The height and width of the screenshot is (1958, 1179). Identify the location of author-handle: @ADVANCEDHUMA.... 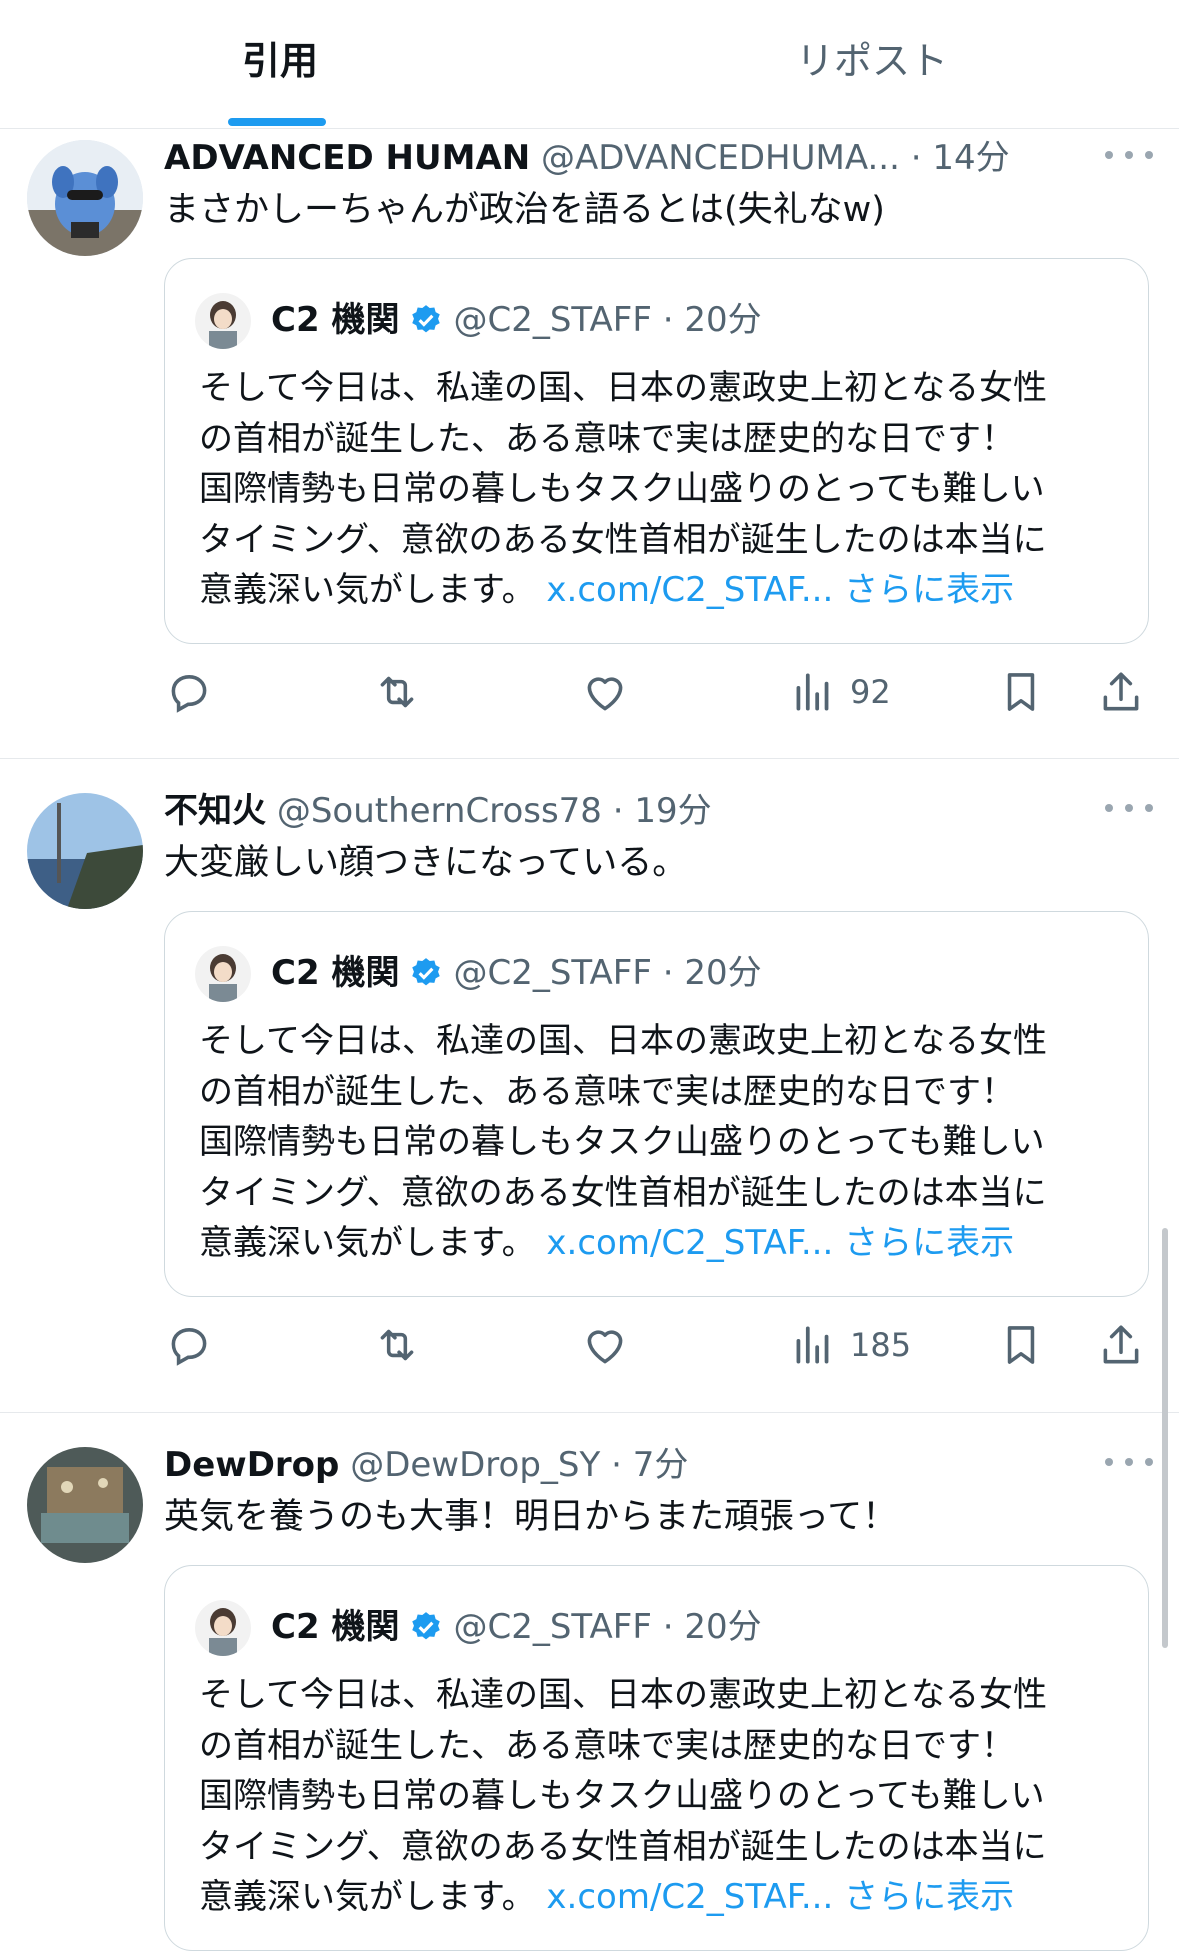
(720, 158).